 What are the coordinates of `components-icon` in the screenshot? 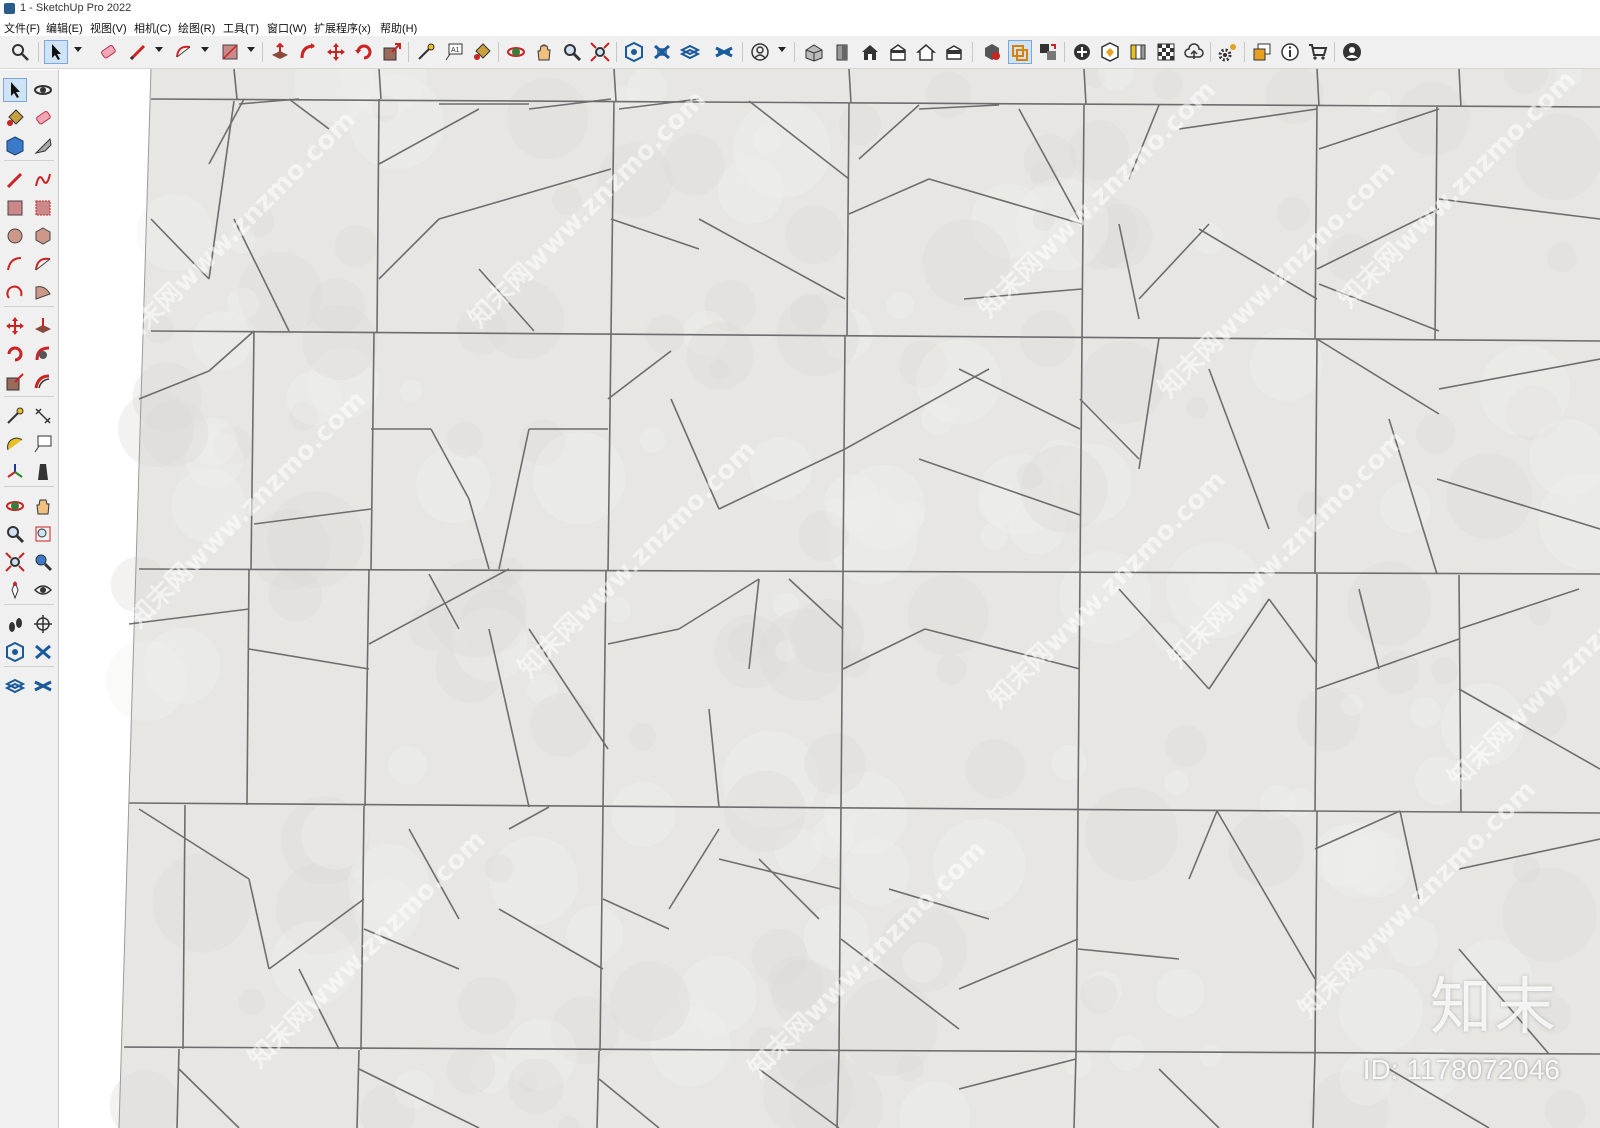 It's located at (1048, 52).